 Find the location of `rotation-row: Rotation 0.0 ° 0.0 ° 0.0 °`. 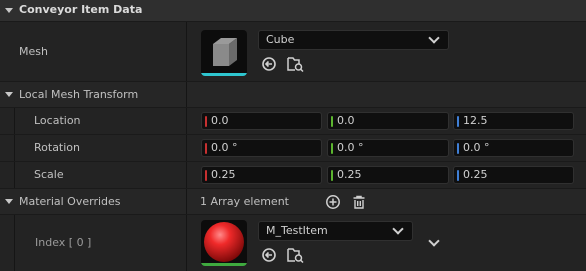

rotation-row: Rotation 0.0 ° 0.0 ° 0.0 ° is located at coordinates (293, 148).